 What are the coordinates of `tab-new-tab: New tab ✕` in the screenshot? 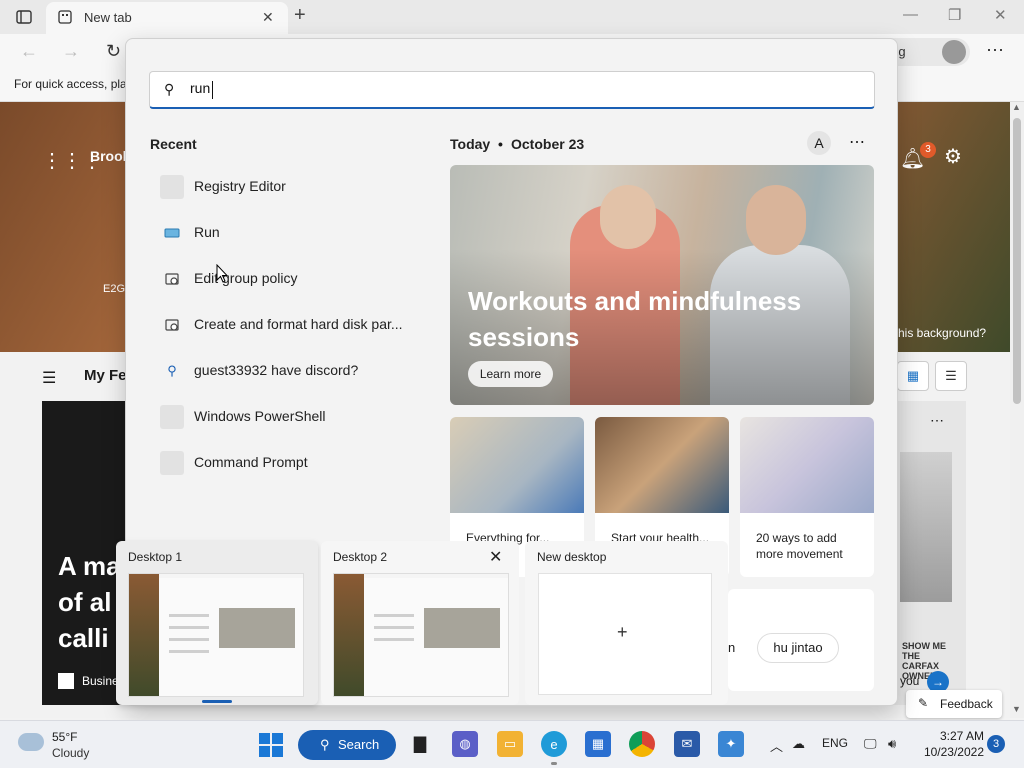 It's located at (167, 18).